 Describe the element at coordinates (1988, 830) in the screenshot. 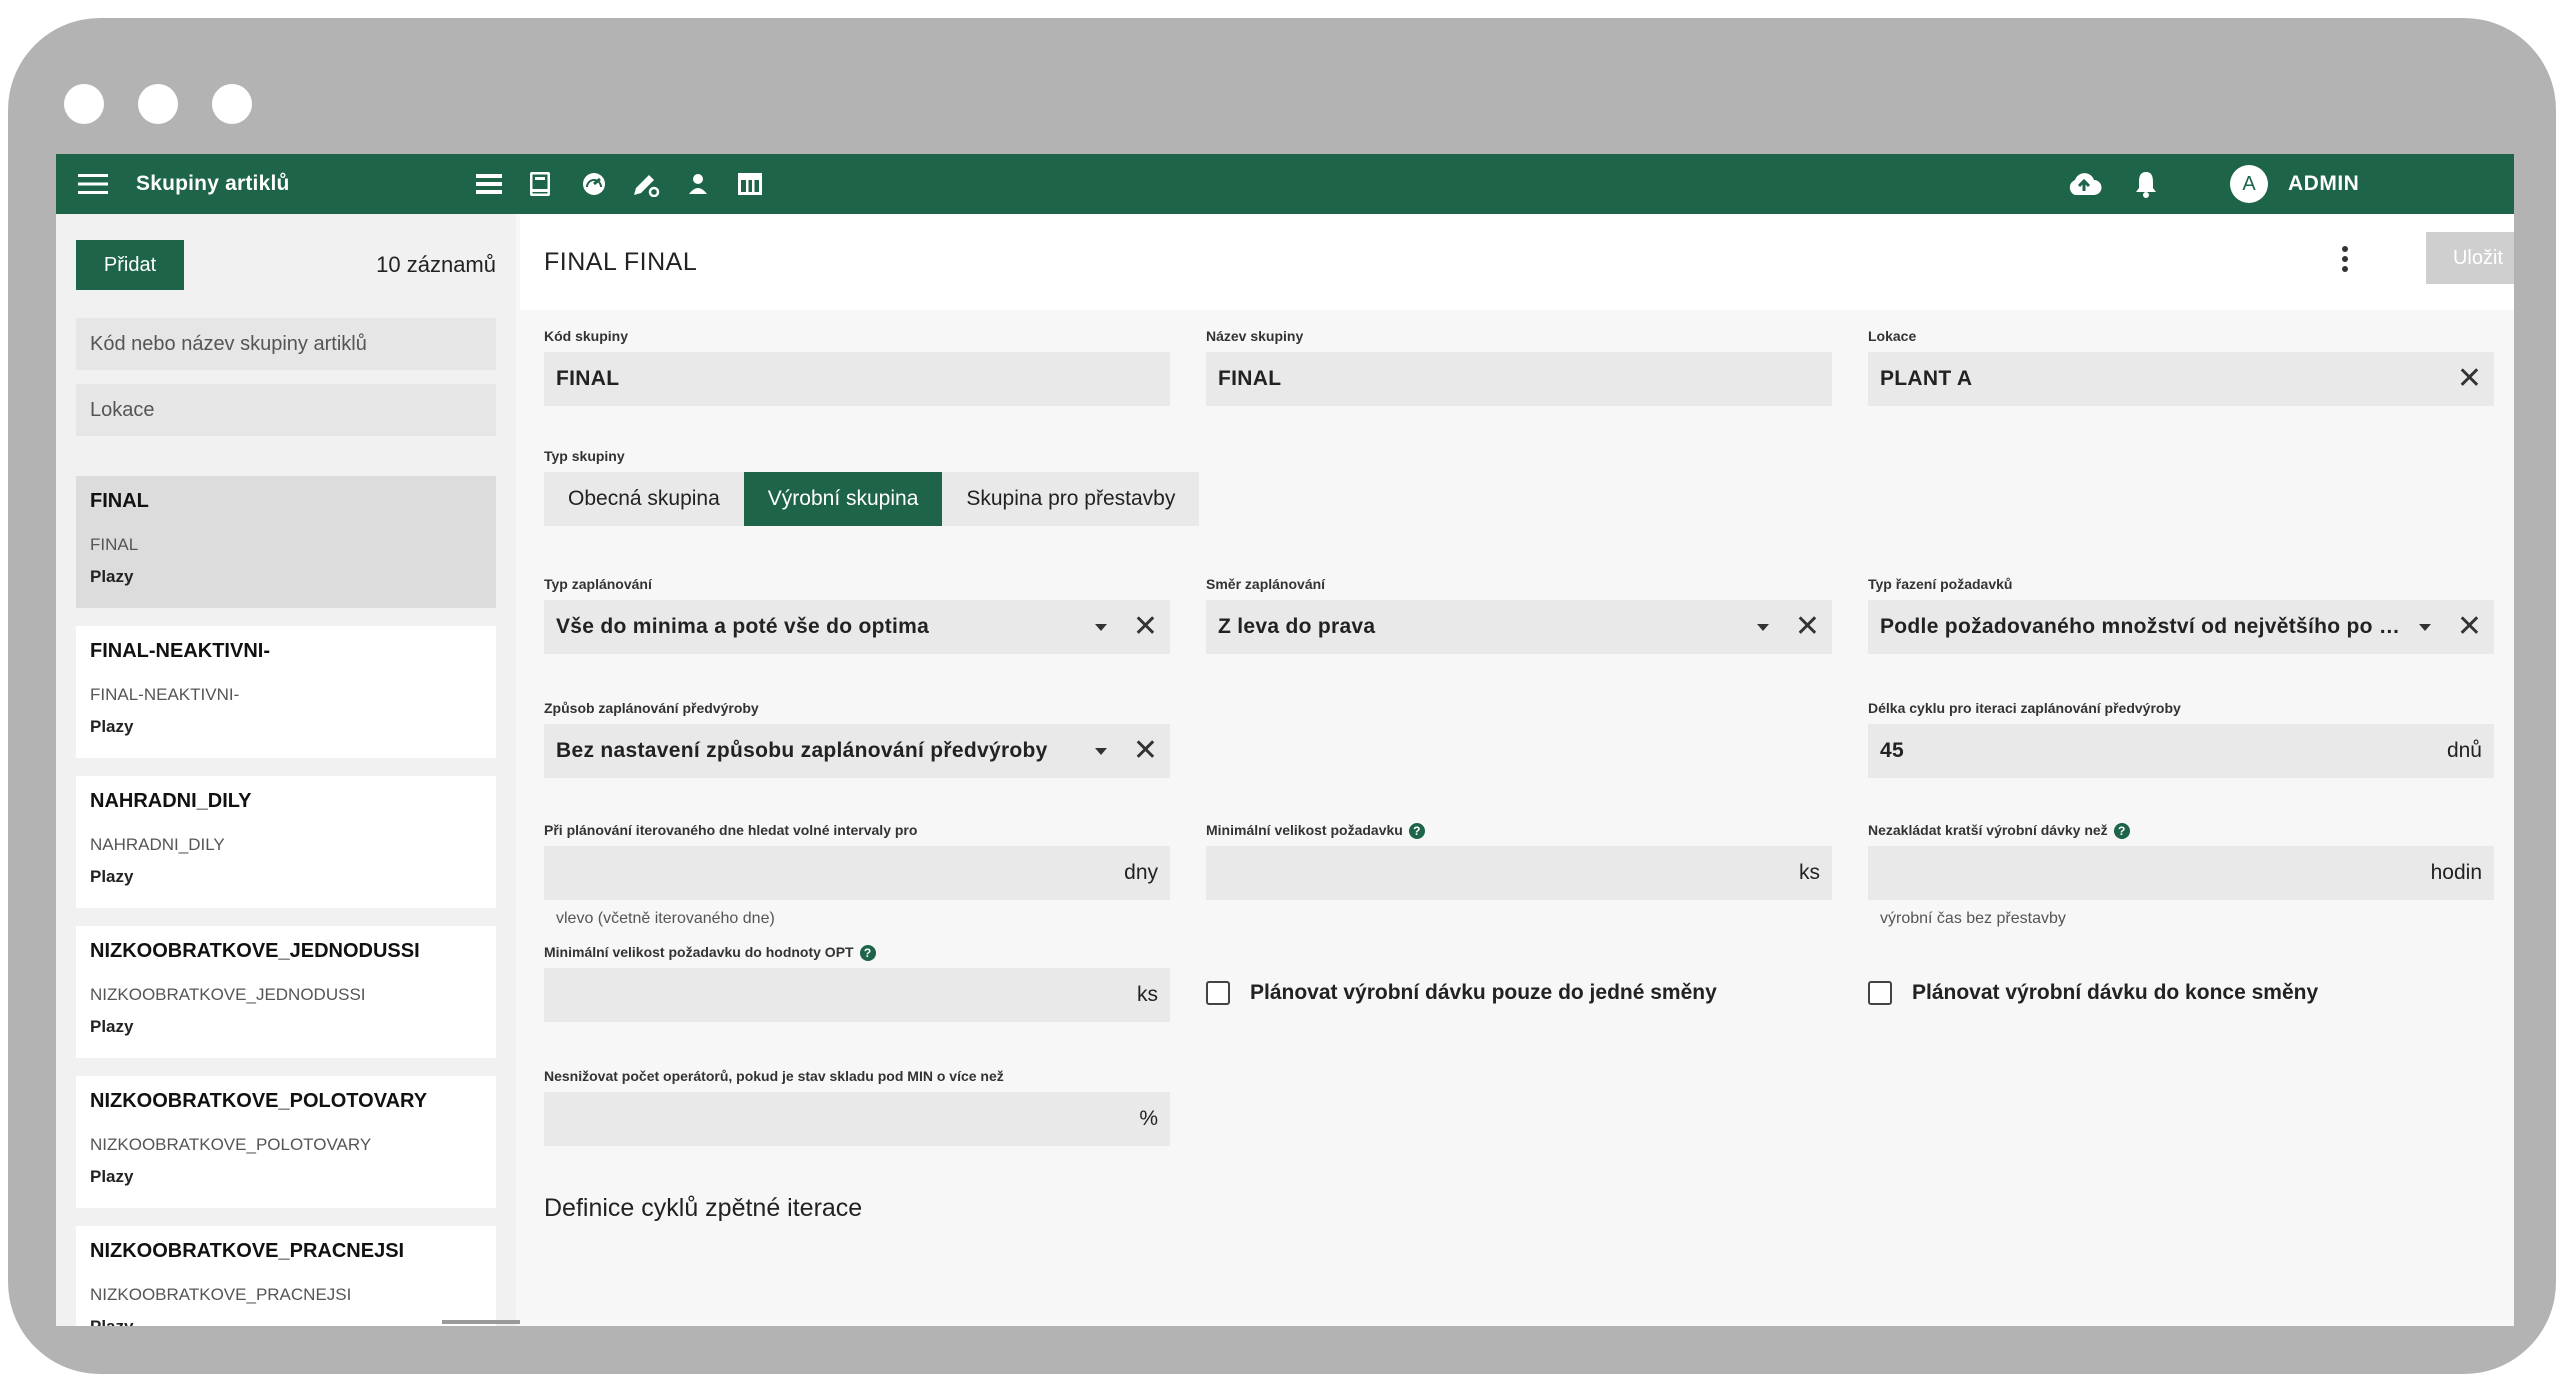

I see `min-batch-label: Nezakládat kratší výrobní dávky než` at that location.